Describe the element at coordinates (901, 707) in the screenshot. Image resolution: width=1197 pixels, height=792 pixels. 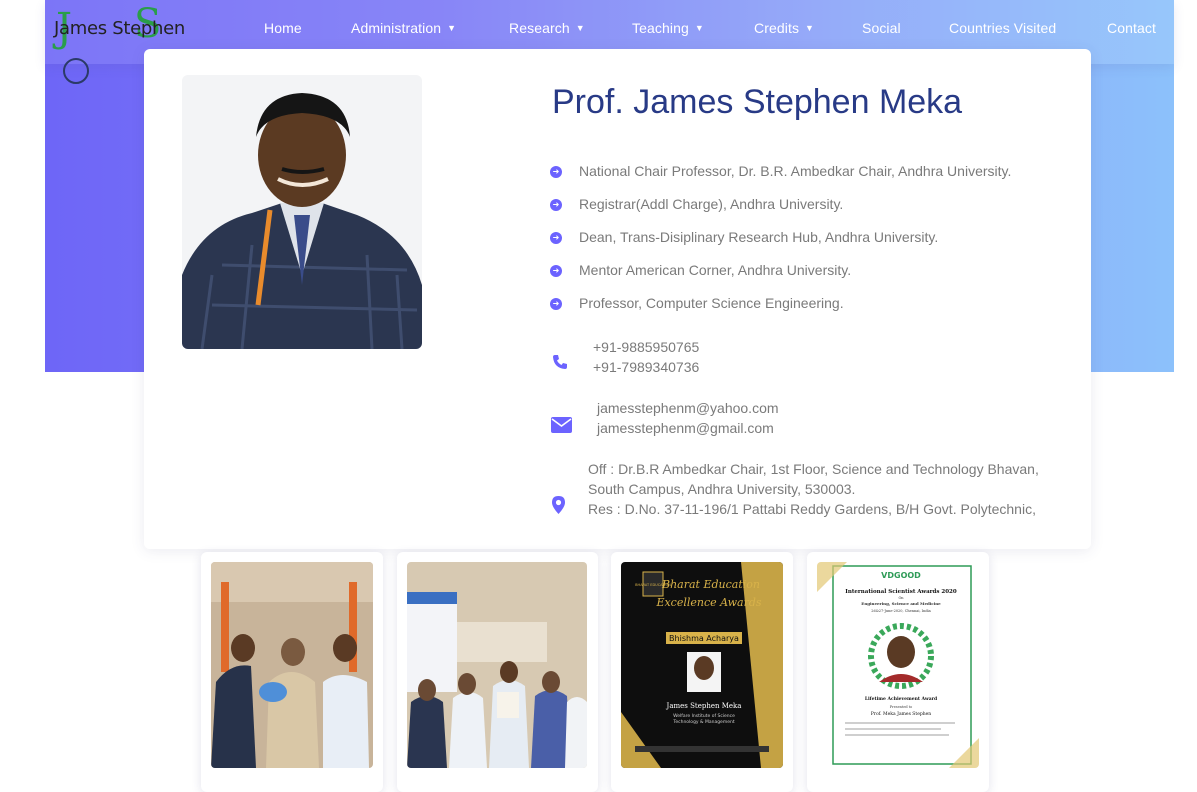
I see `certificate-presented: Presented to` at that location.